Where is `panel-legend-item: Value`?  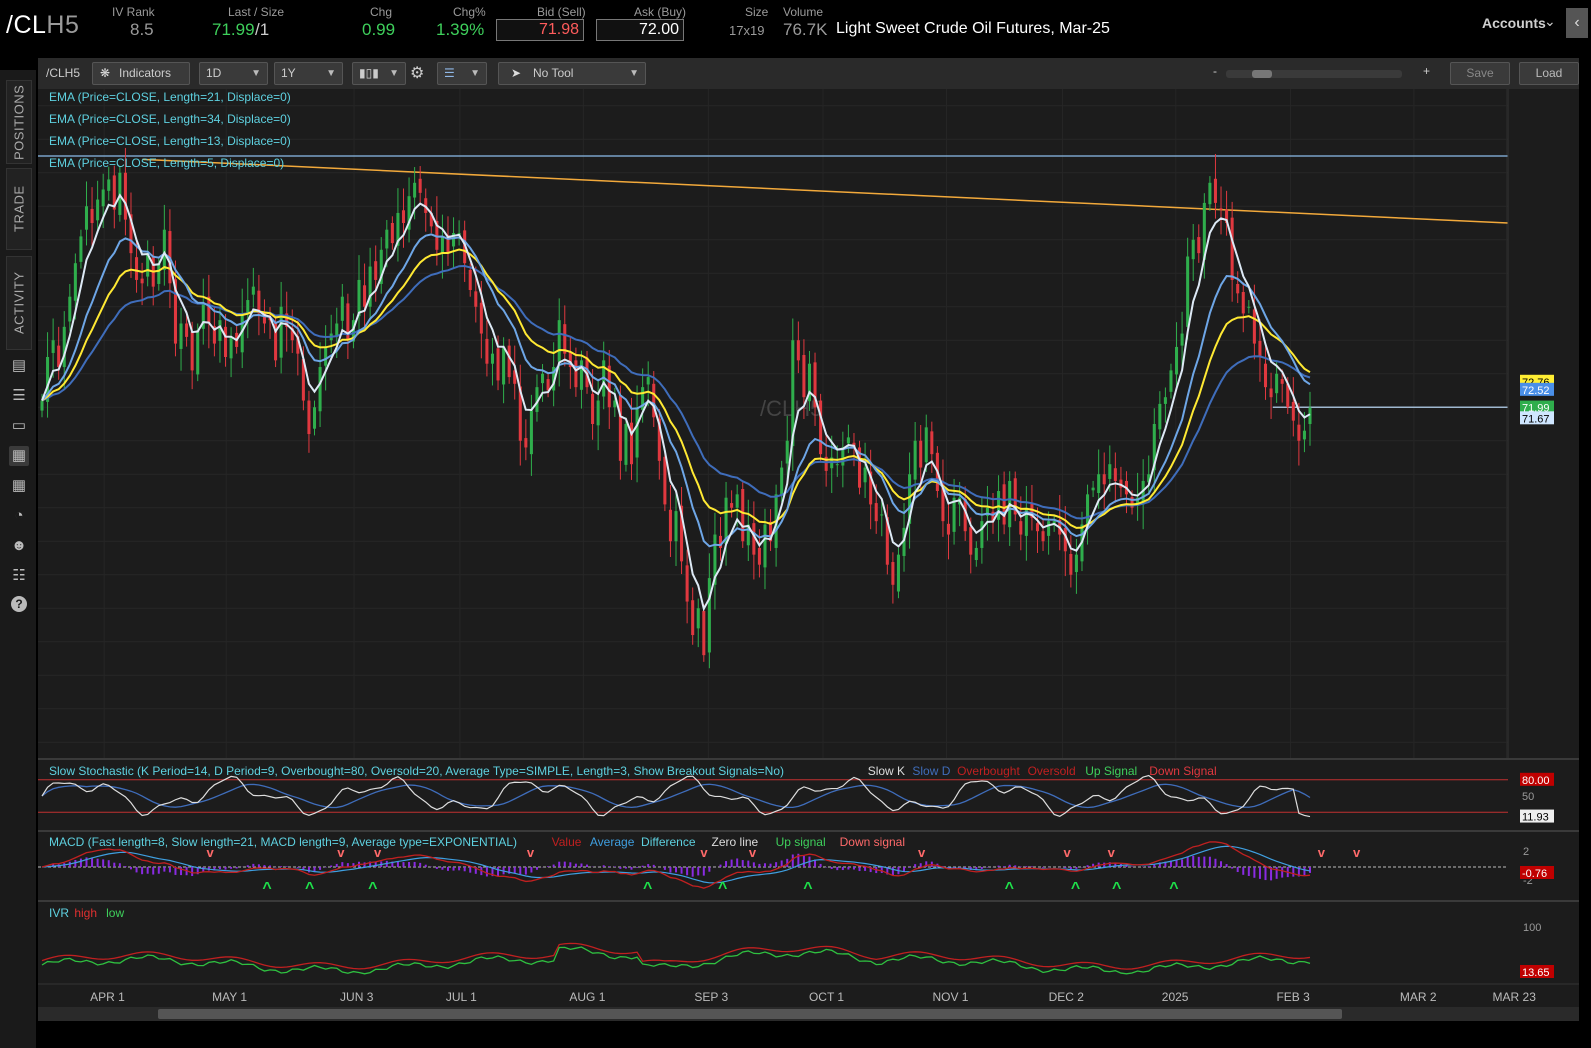
panel-legend-item: Value is located at coordinates (567, 842).